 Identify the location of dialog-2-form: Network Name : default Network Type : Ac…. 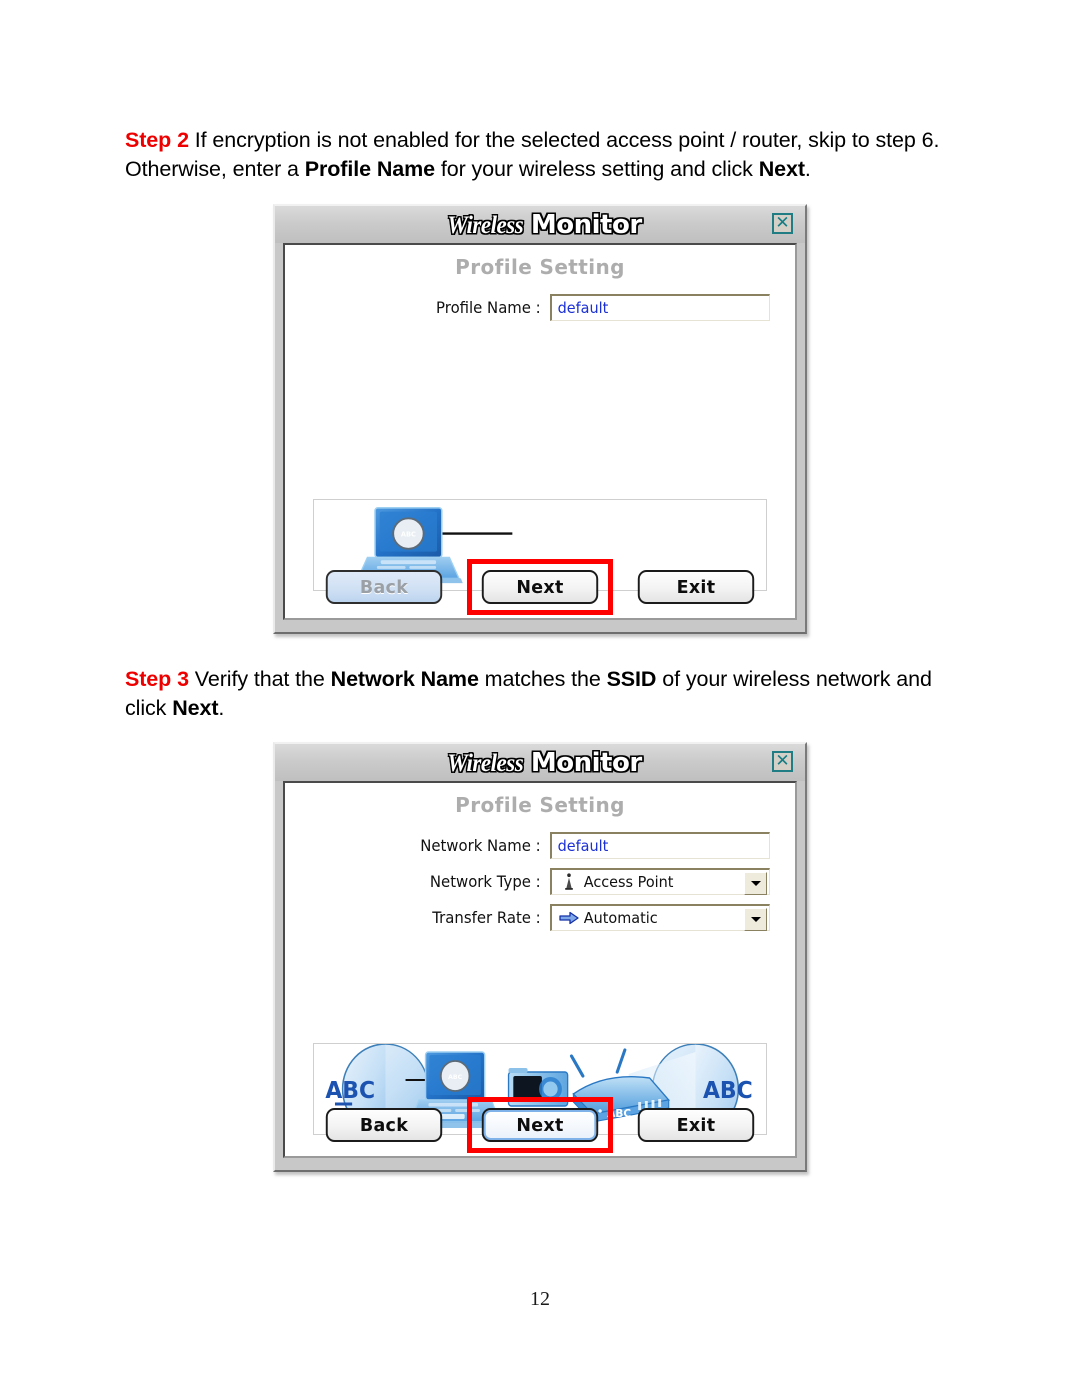
(540, 883).